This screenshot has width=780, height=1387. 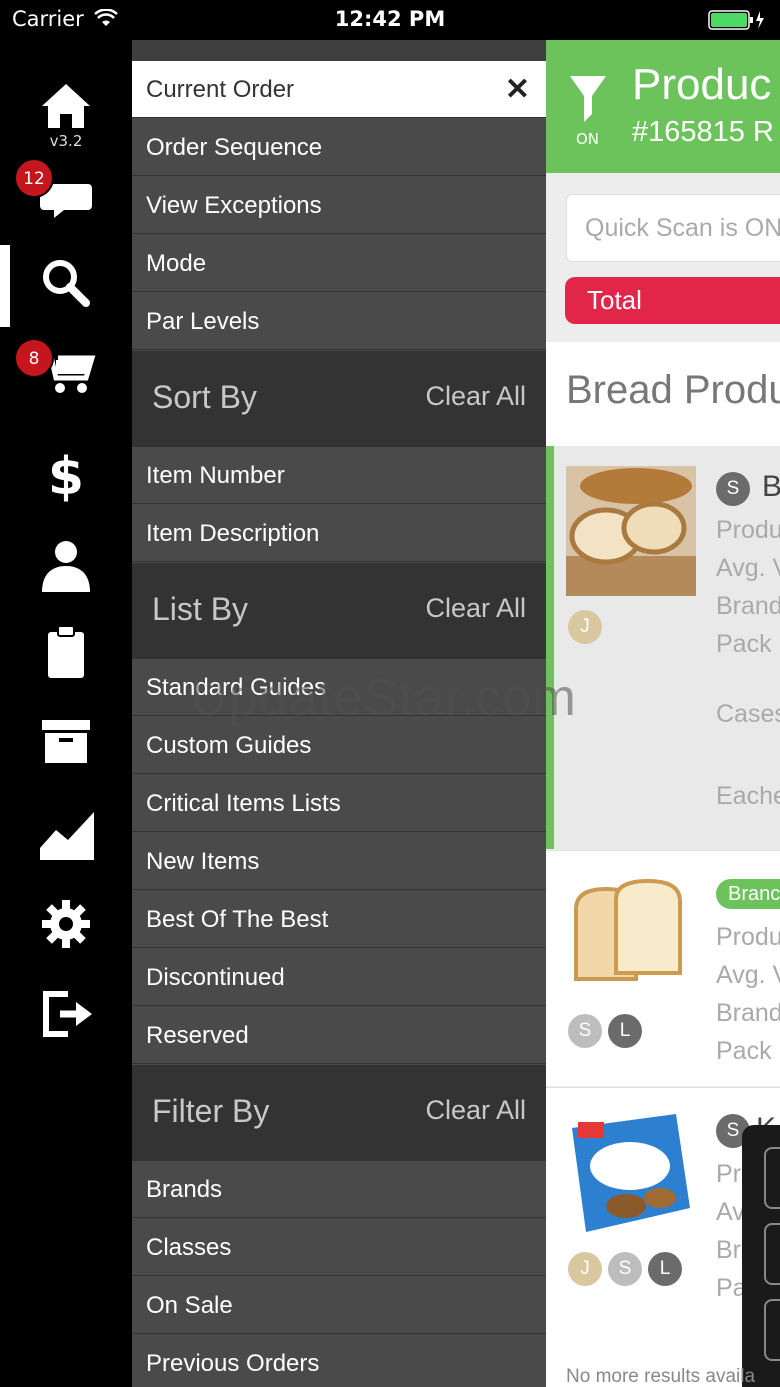 I want to click on product-card: Branc Produ Avg. V Brand Pack S L, so click(x=663, y=968).